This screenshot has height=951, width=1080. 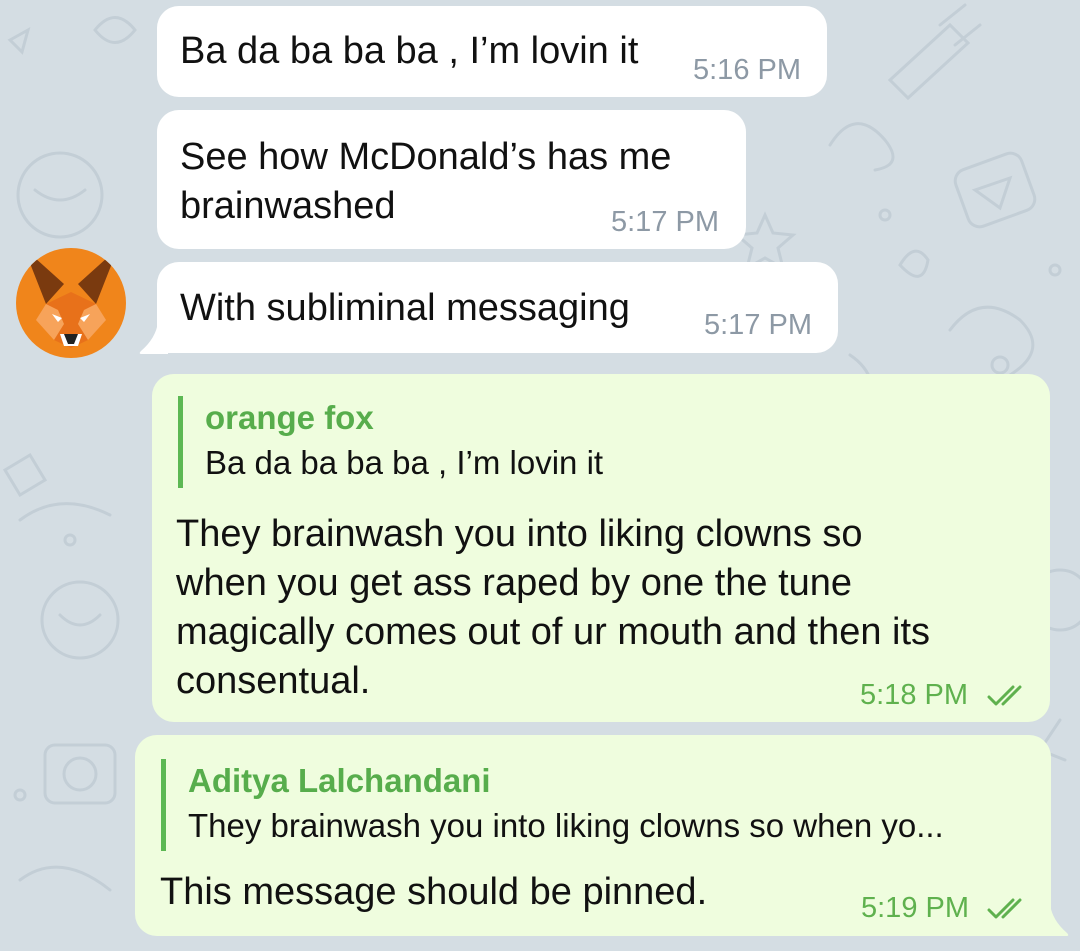 What do you see at coordinates (434, 892) in the screenshot?
I see `message-text: This message should be pinned.` at bounding box center [434, 892].